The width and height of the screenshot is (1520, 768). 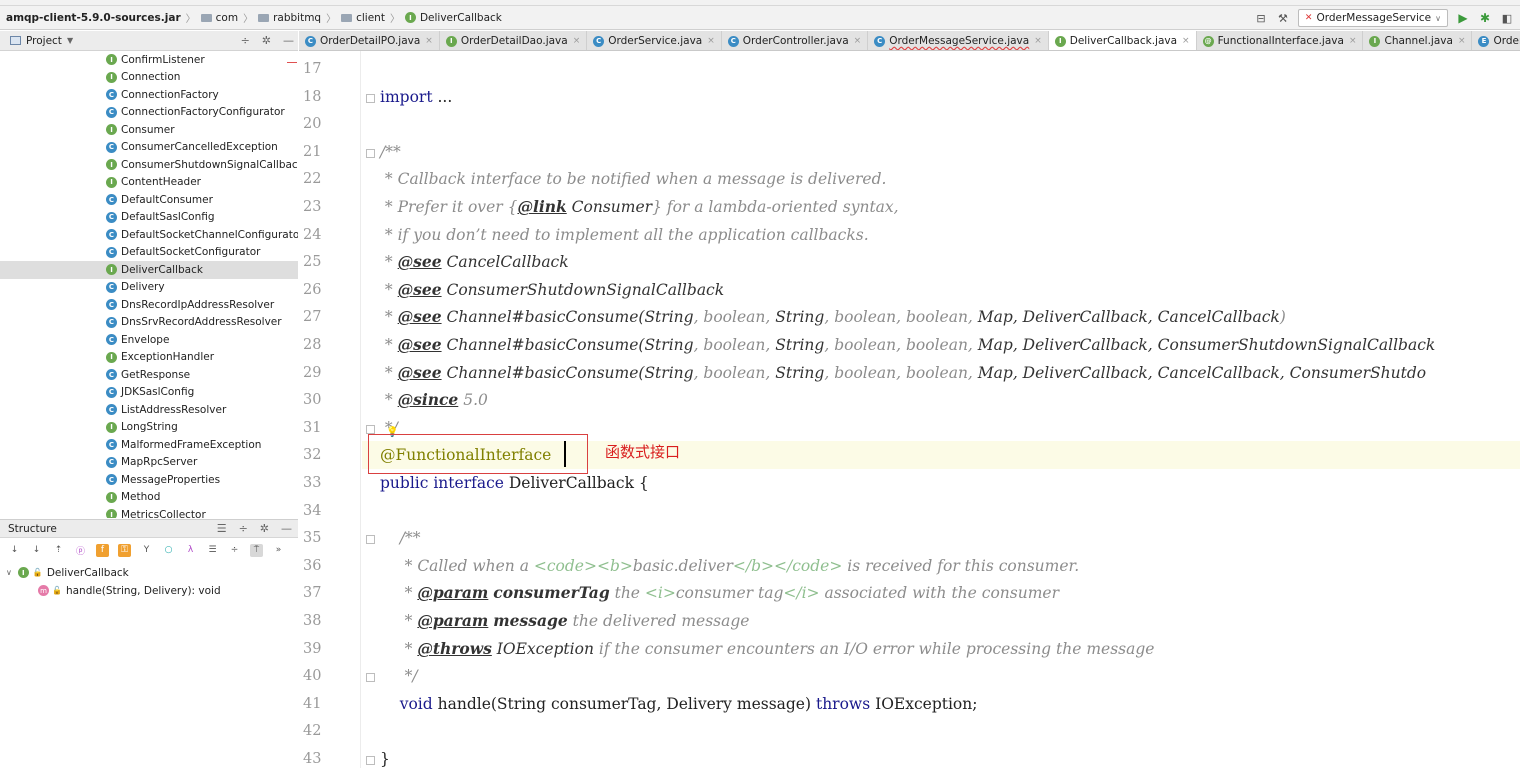 I want to click on tree-item: C Envelope, so click(x=137, y=340).